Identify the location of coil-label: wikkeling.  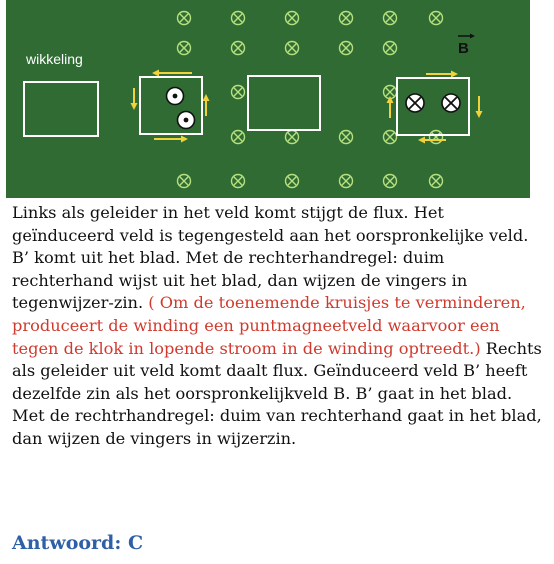
(54, 59).